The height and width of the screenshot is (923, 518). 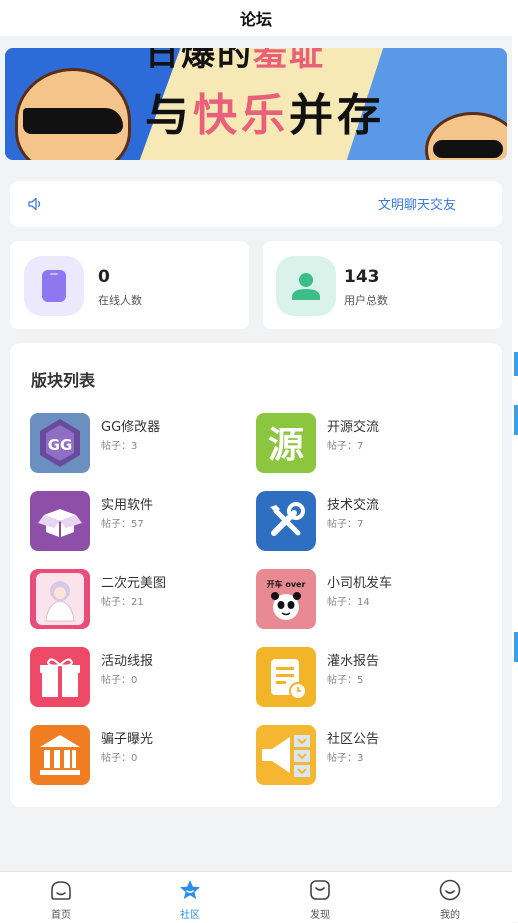 What do you see at coordinates (382, 285) in the screenshot?
I see `user-total-card: 143 用户总数` at bounding box center [382, 285].